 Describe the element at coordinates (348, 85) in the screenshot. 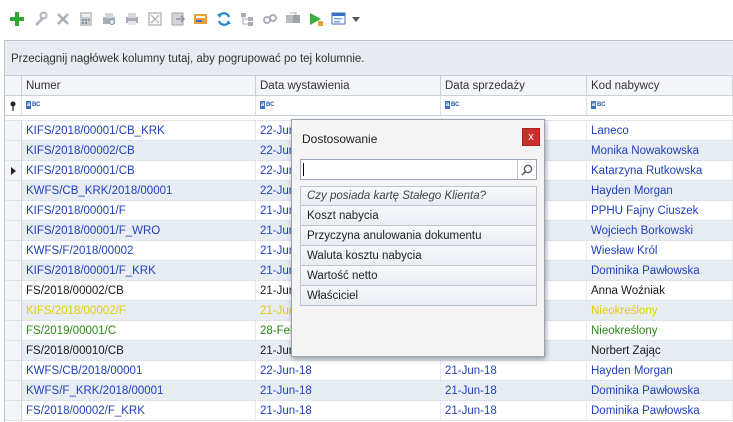

I see `column-header-data-wystawienia: Data wystawienia` at that location.